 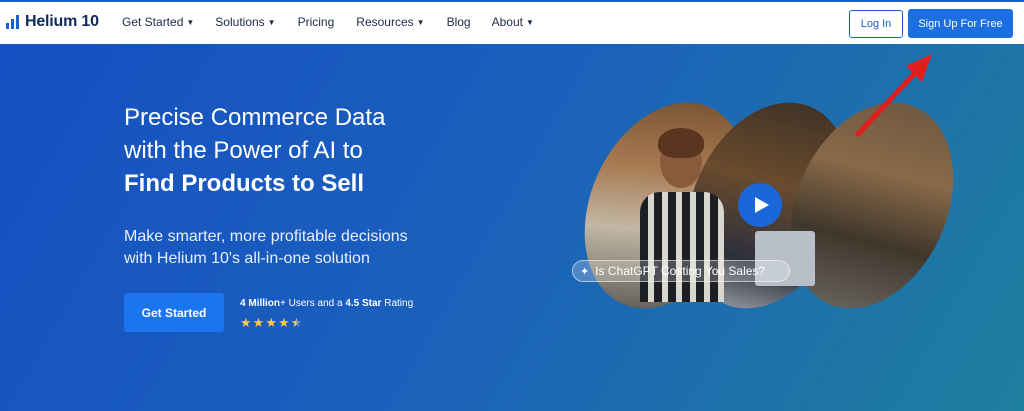 What do you see at coordinates (507, 22) in the screenshot?
I see `nav-label: About` at bounding box center [507, 22].